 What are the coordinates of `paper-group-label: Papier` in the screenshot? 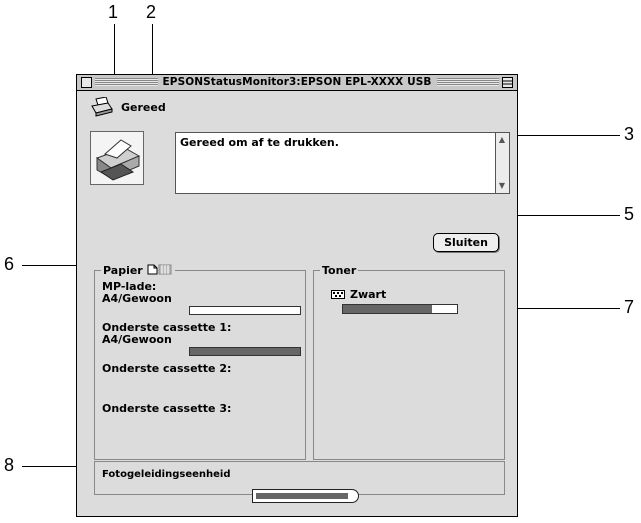 It's located at (138, 270).